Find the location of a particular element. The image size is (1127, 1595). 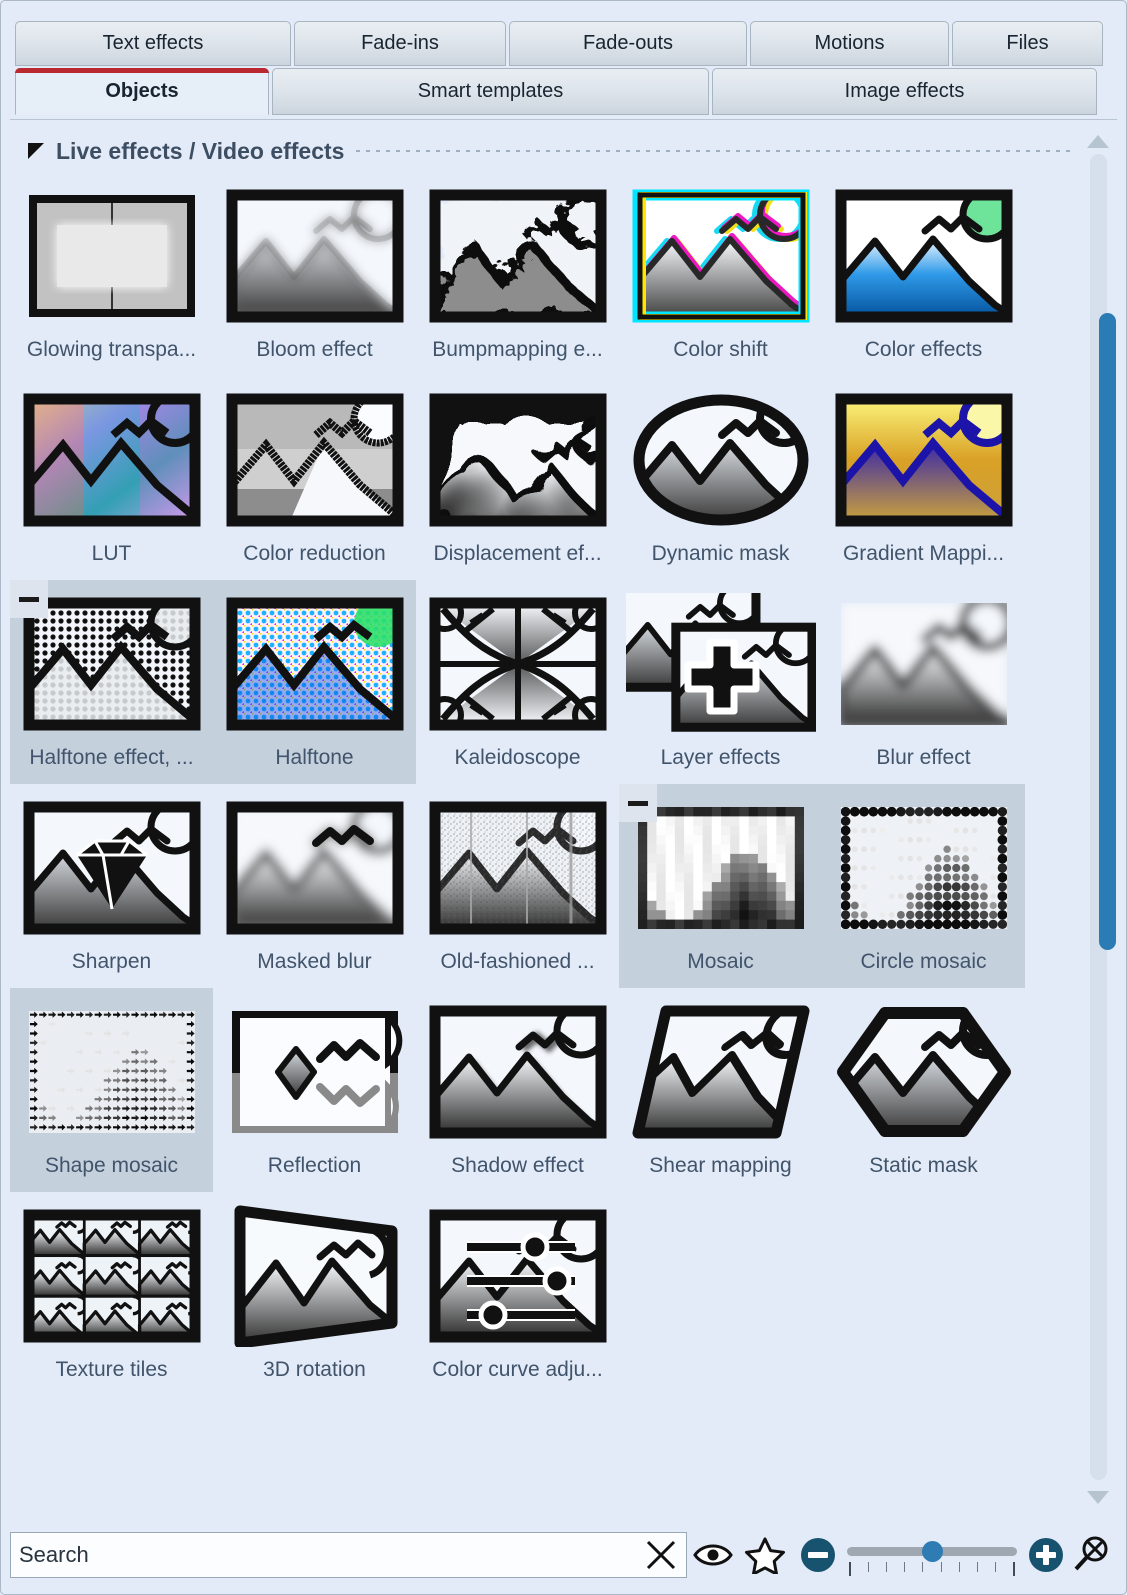

bottom-toolbar is located at coordinates (563, 1555).